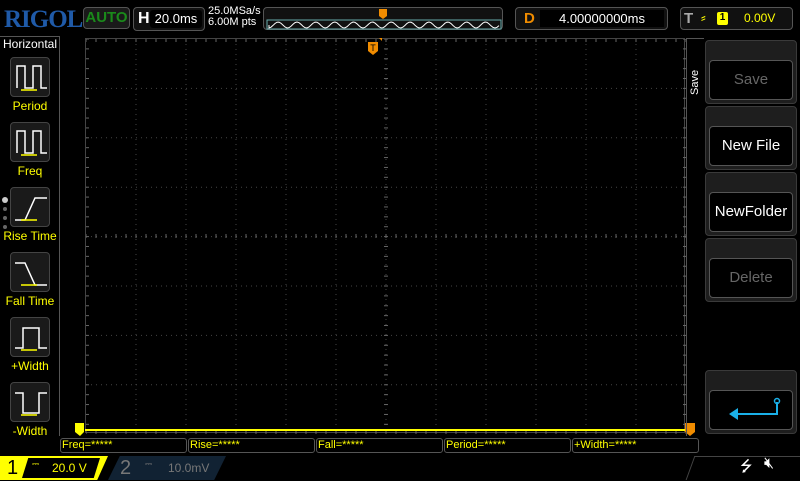 The height and width of the screenshot is (481, 800). I want to click on svg-text: T, so click(373, 48).